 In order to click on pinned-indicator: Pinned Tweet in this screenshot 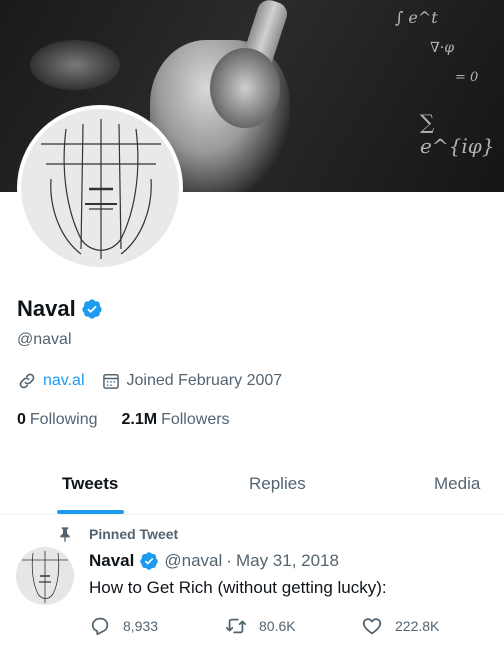, I will do `click(117, 534)`.